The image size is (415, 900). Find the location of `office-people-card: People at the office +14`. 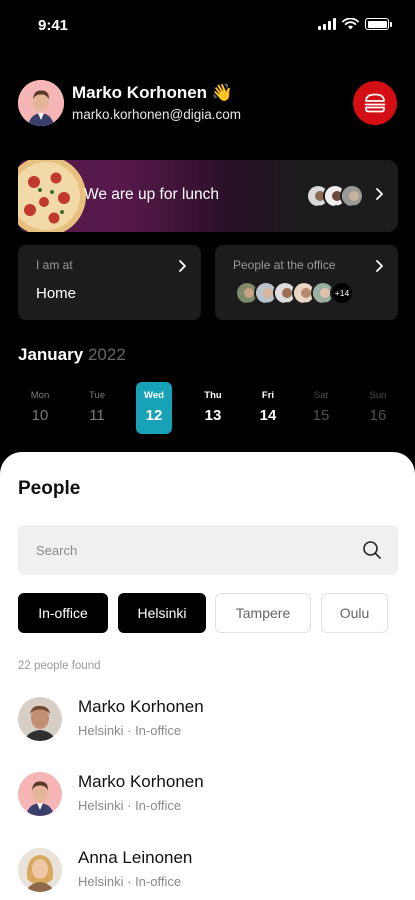

office-people-card: People at the office +14 is located at coordinates (306, 282).